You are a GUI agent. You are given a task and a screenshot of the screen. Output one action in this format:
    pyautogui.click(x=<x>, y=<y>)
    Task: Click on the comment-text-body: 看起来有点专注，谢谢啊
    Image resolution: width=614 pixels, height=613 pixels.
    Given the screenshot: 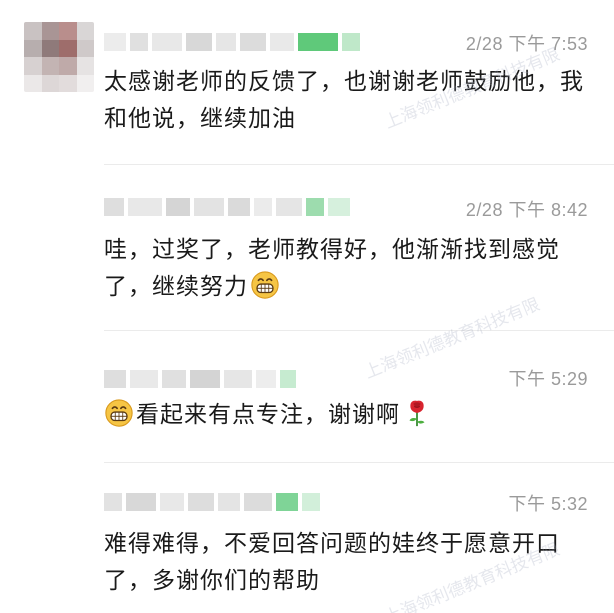 What is the action you would take?
    pyautogui.click(x=268, y=415)
    